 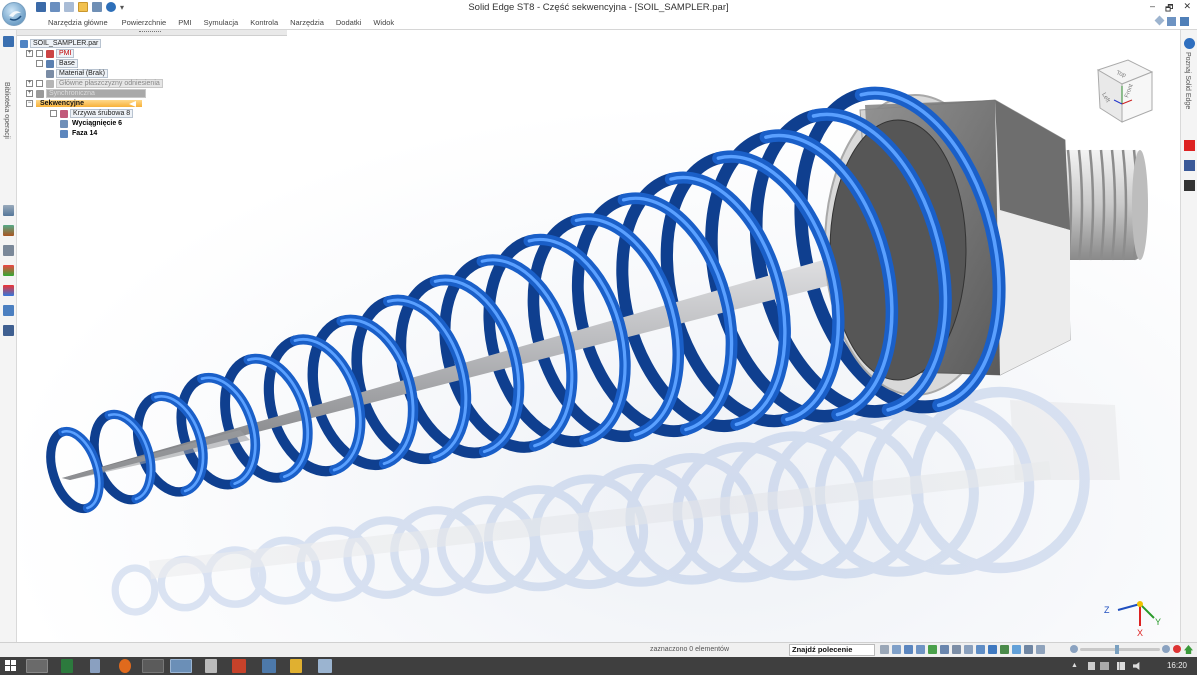 I want to click on rules-icon, so click(x=8, y=310).